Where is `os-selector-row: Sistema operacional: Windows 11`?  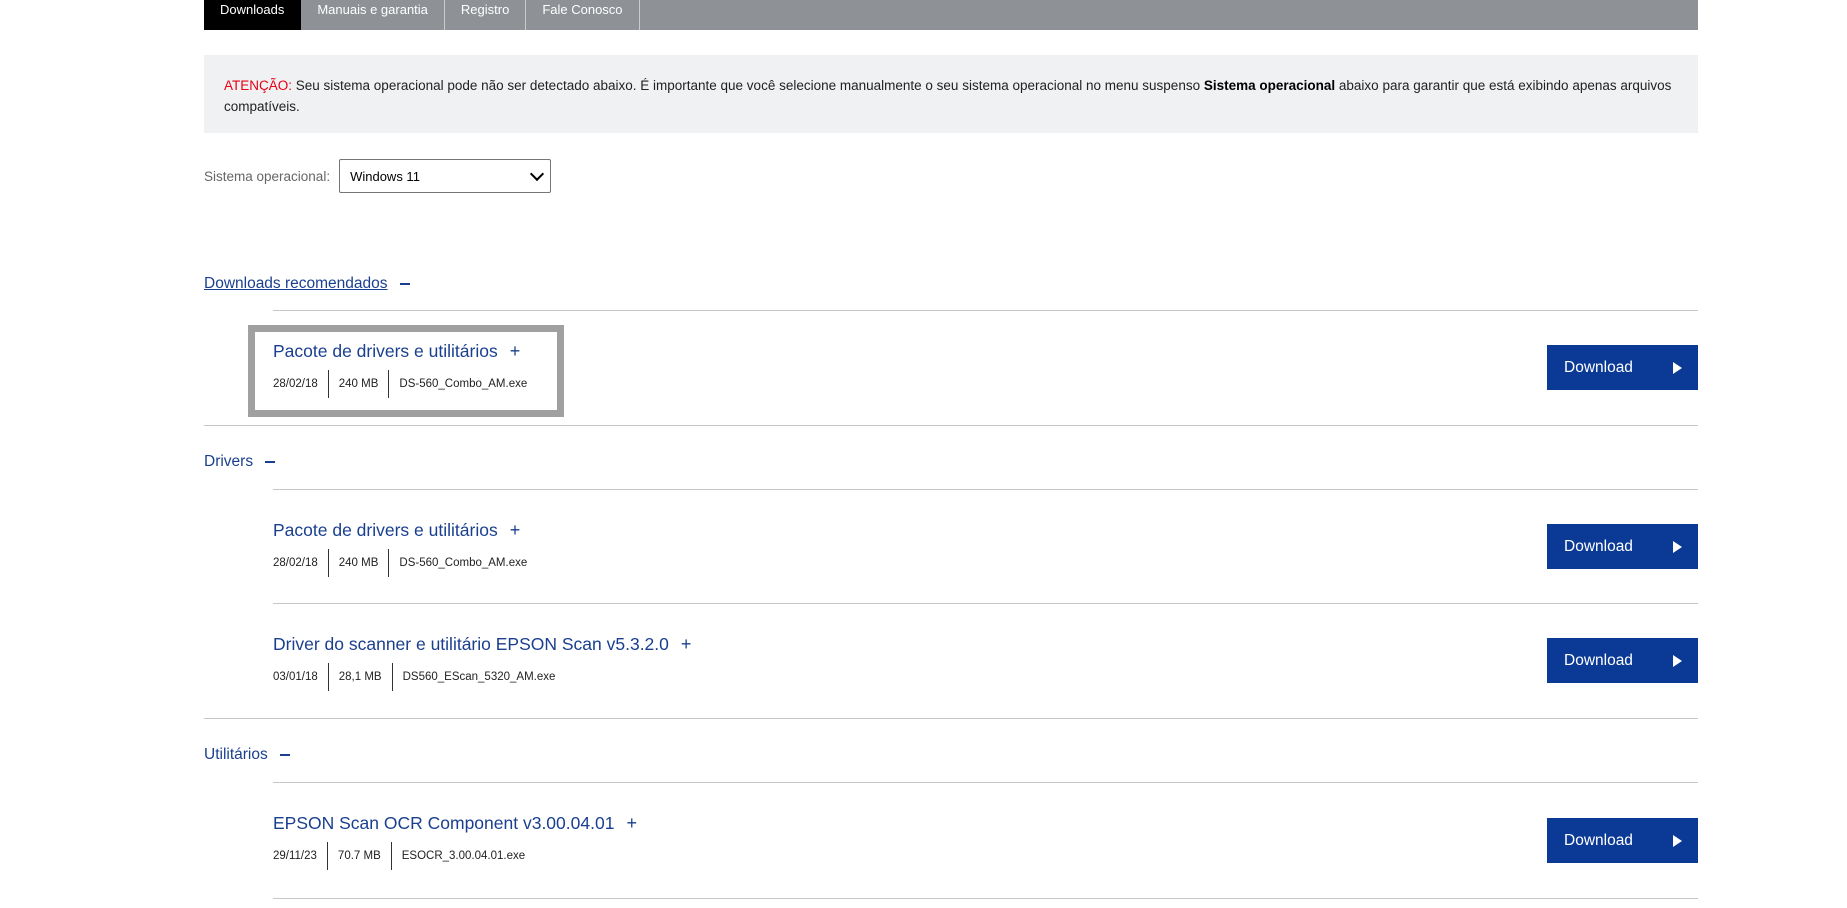
os-selector-row: Sistema operacional: Windows 11 is located at coordinates (951, 176).